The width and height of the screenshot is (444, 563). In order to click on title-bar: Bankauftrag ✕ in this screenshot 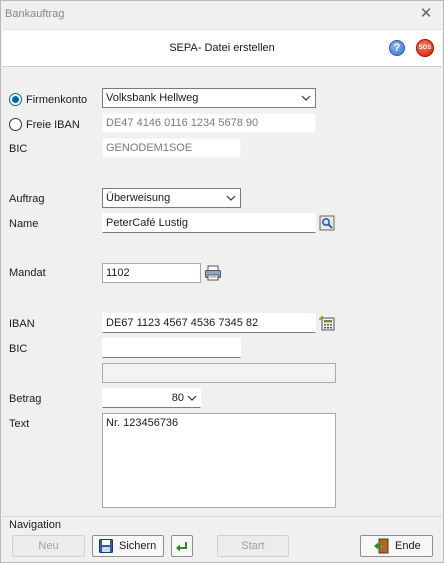, I will do `click(222, 15)`.